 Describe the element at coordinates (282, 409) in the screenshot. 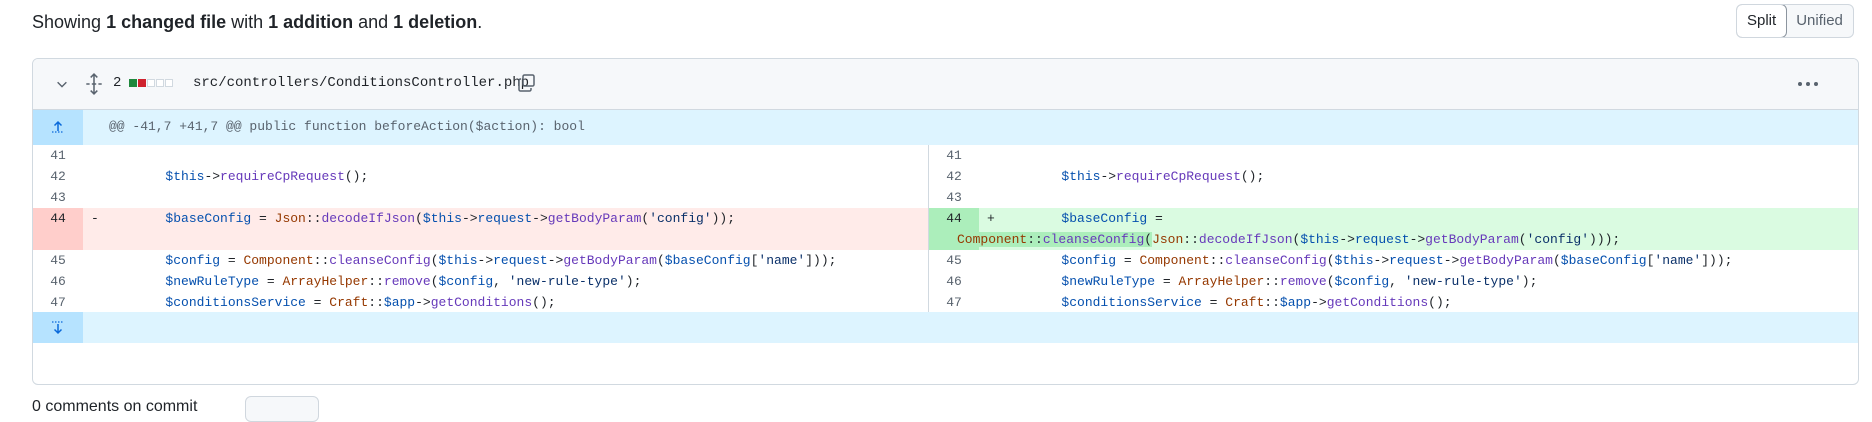

I see `commit-sha-badge` at that location.